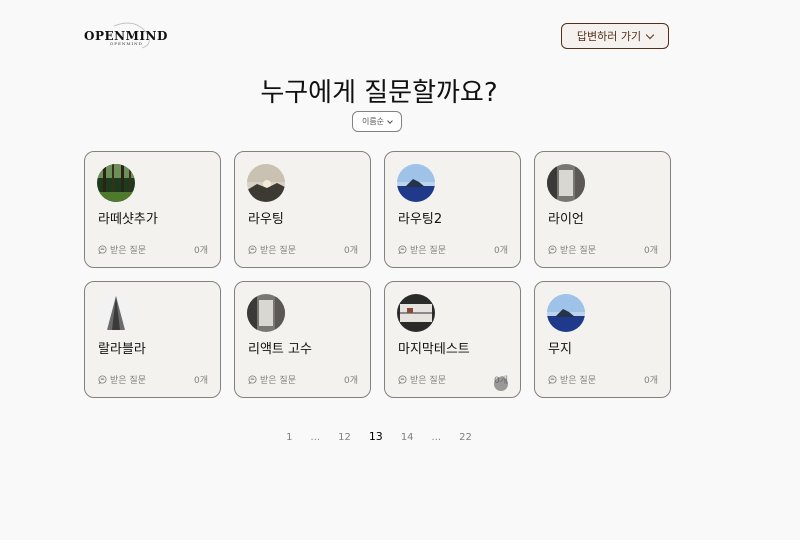 The height and width of the screenshot is (540, 800). What do you see at coordinates (453, 379) in the screenshot?
I see `card-footer: 받은 질문0개` at bounding box center [453, 379].